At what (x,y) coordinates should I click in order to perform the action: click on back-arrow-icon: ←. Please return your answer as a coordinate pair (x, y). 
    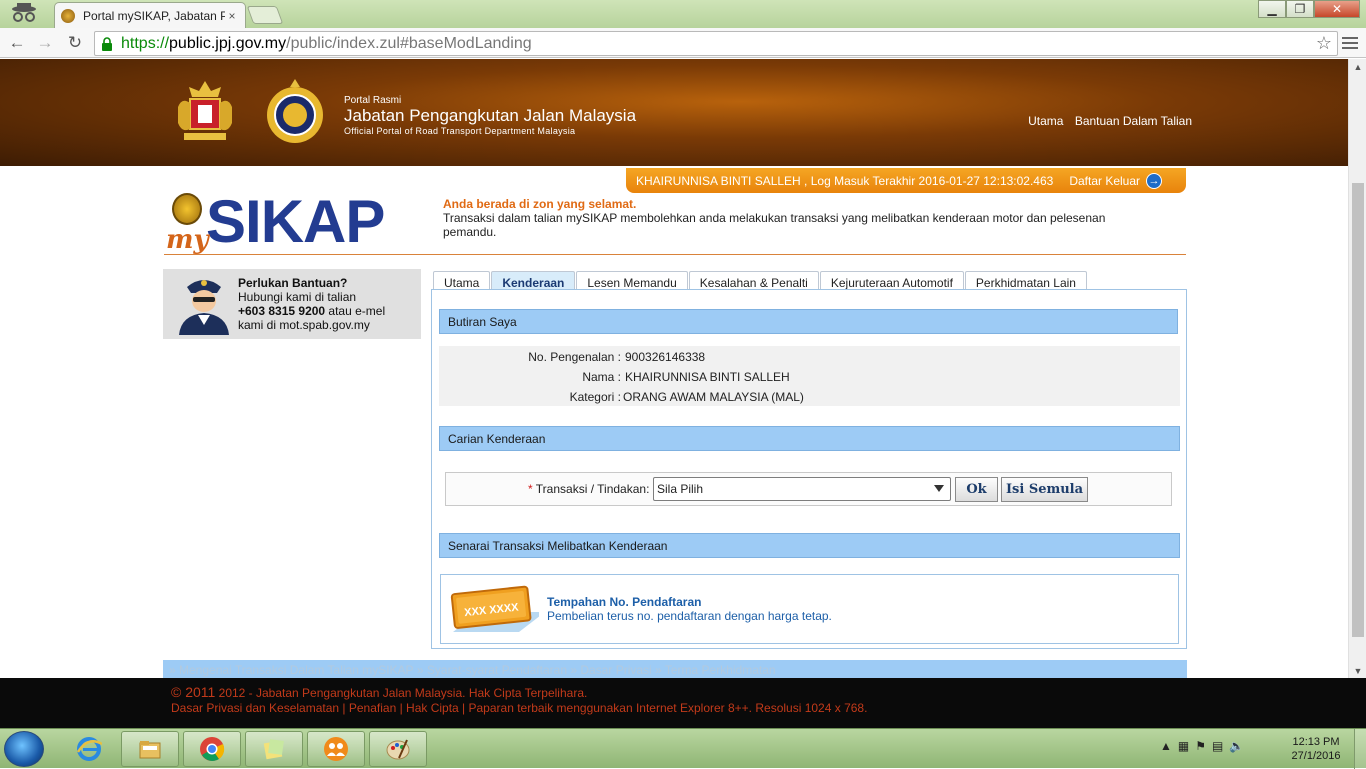
    Looking at the image, I should click on (17, 43).